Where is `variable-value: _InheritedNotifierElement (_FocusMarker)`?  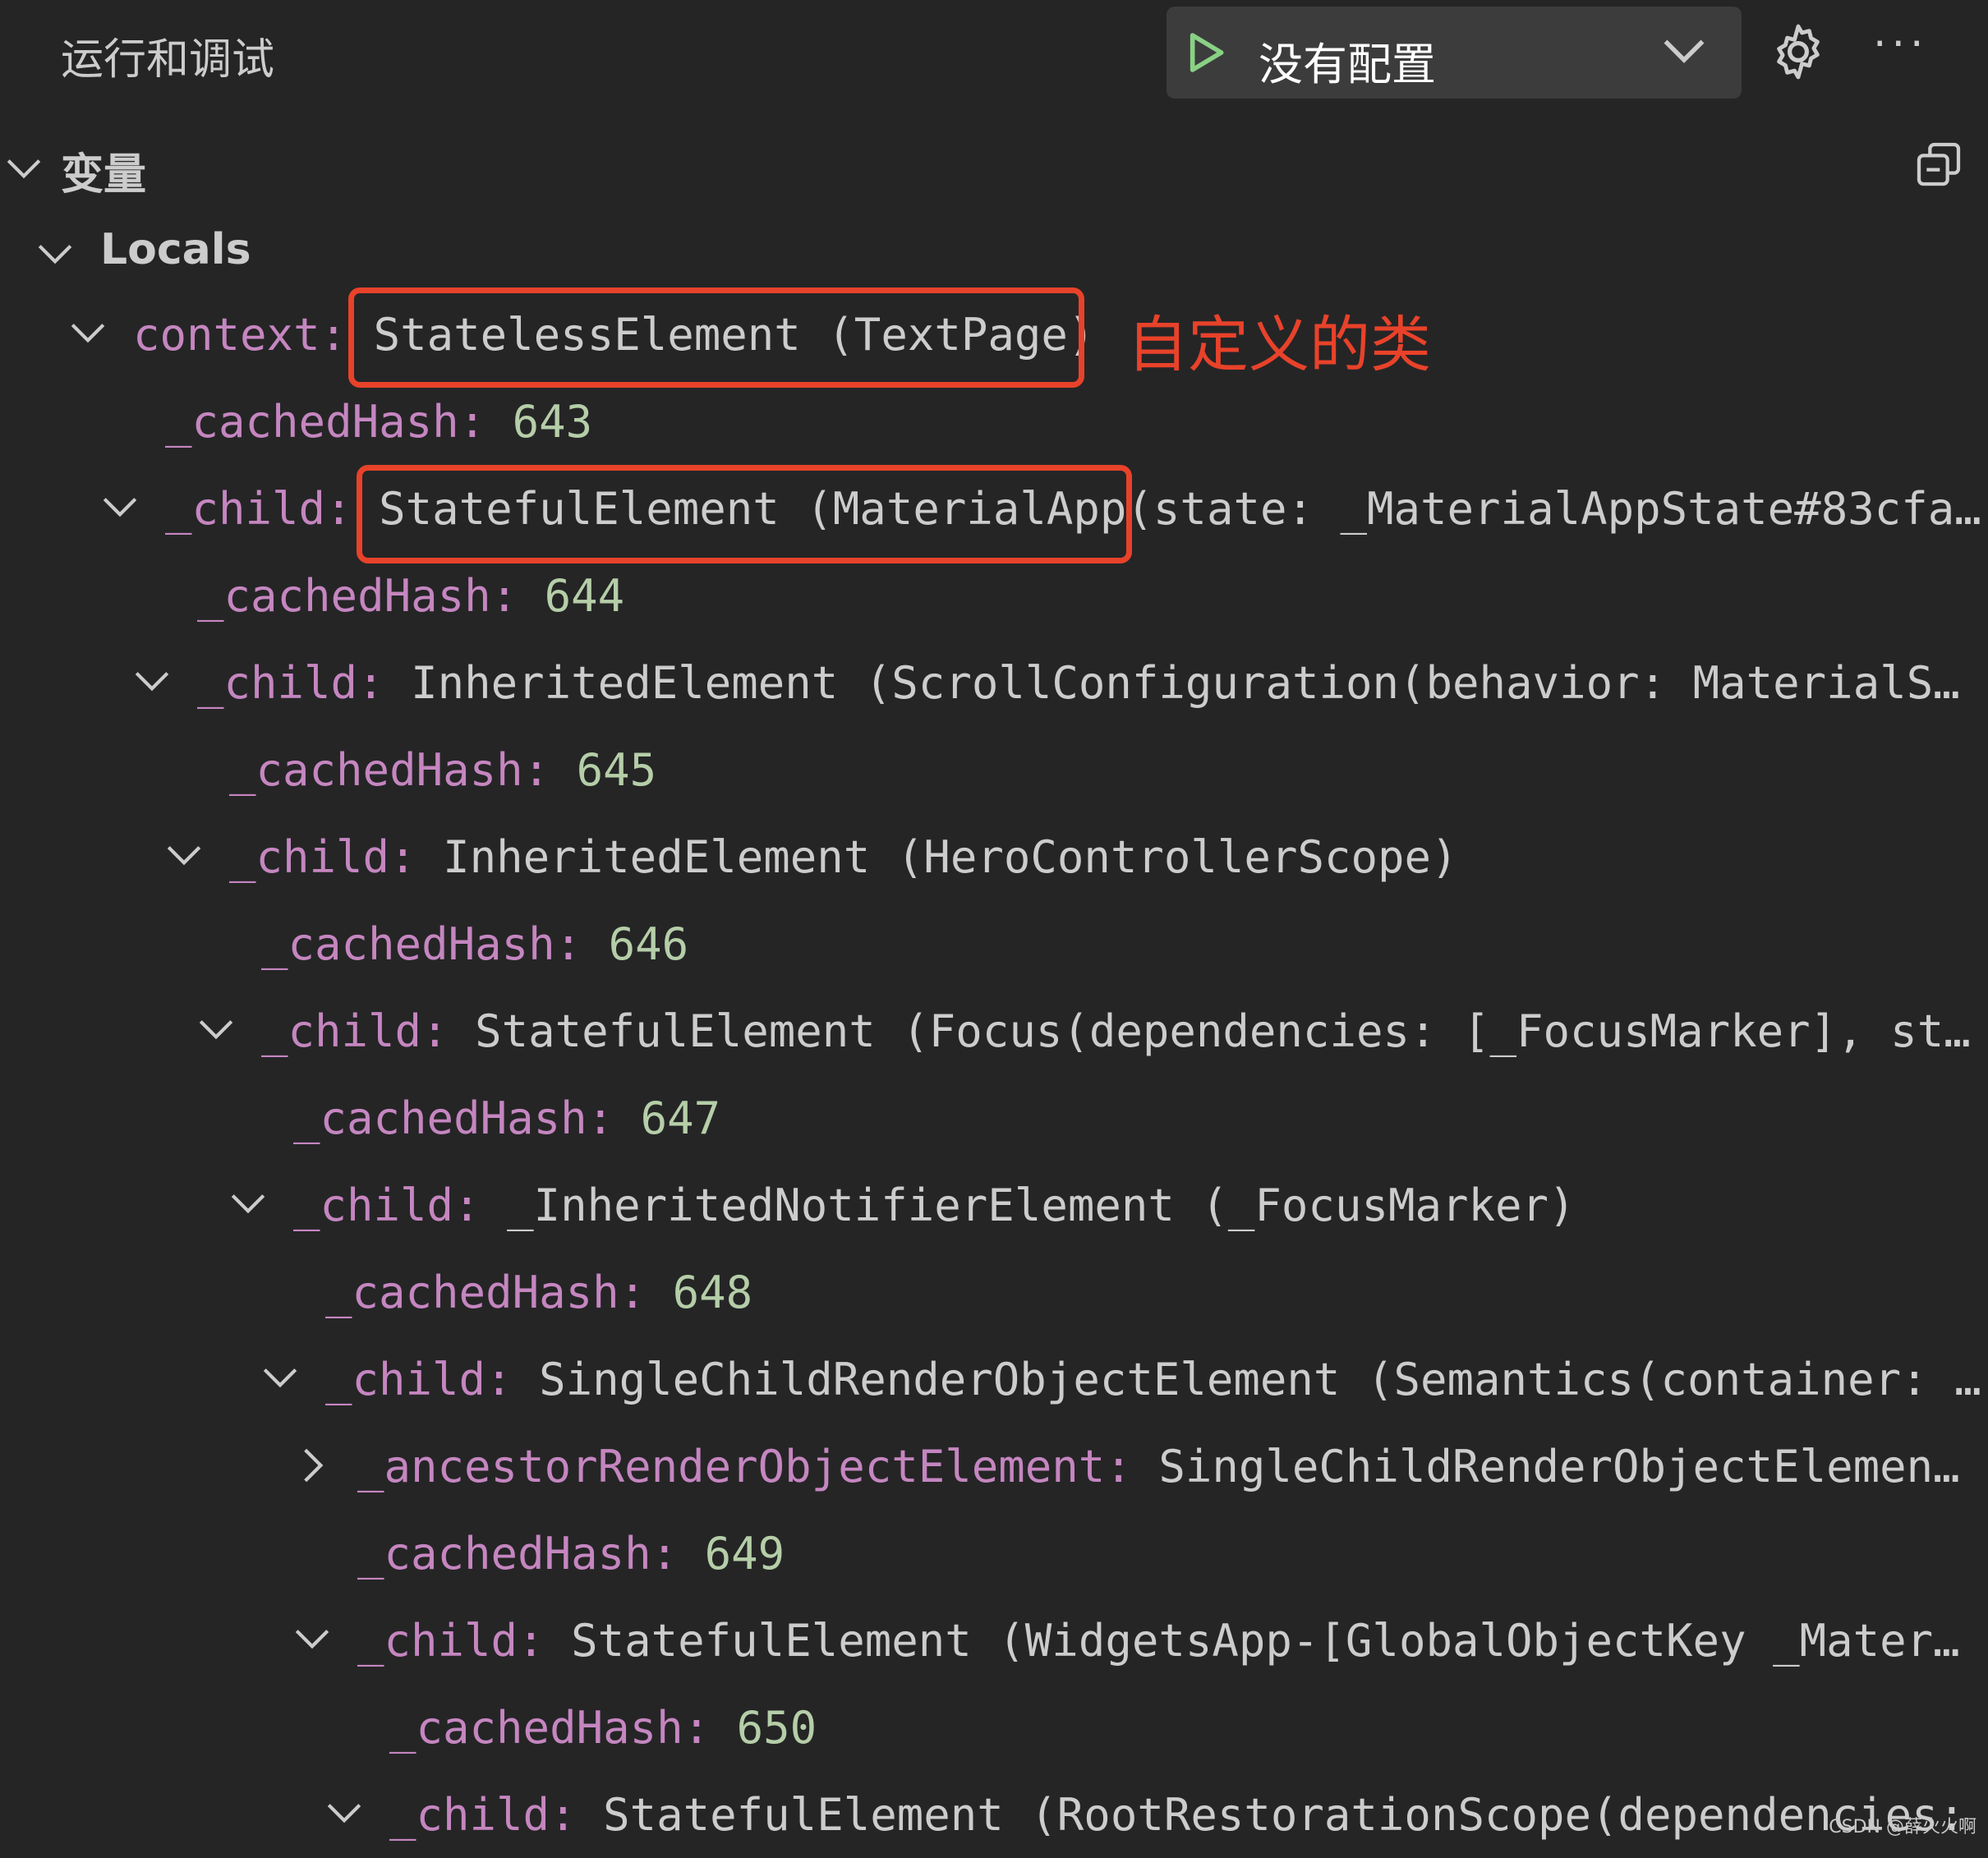
variable-value: _InheritedNotifierElement (_FocusMarker) is located at coordinates (1041, 1205).